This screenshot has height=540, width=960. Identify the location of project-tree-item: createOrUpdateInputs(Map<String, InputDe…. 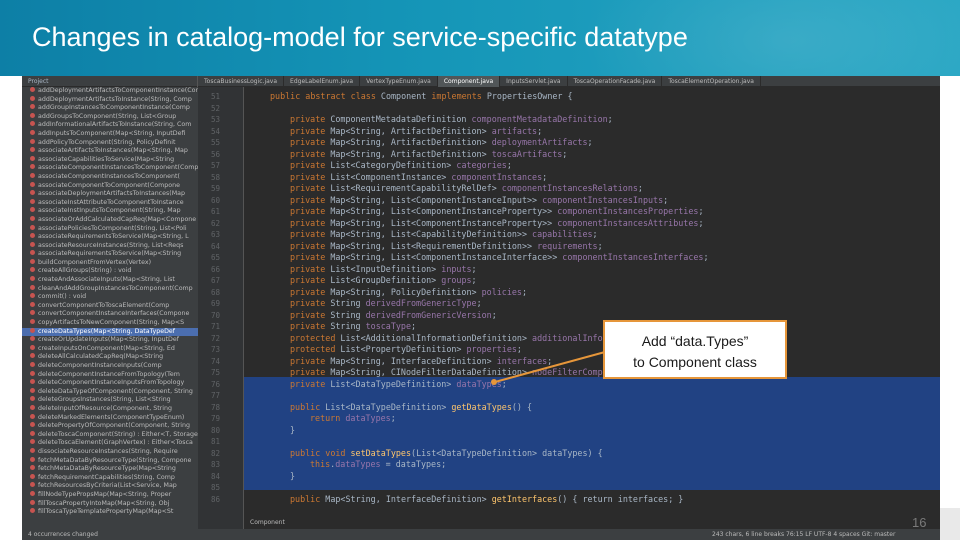
(110, 340).